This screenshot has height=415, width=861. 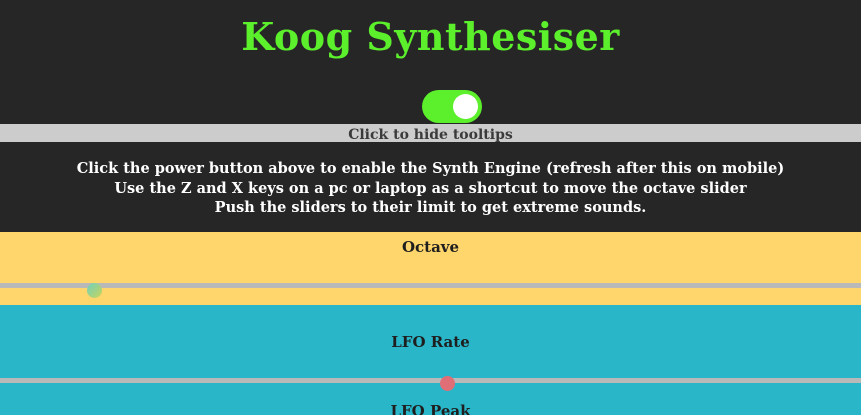 What do you see at coordinates (430, 380) in the screenshot?
I see `lfo-rate-slider-track` at bounding box center [430, 380].